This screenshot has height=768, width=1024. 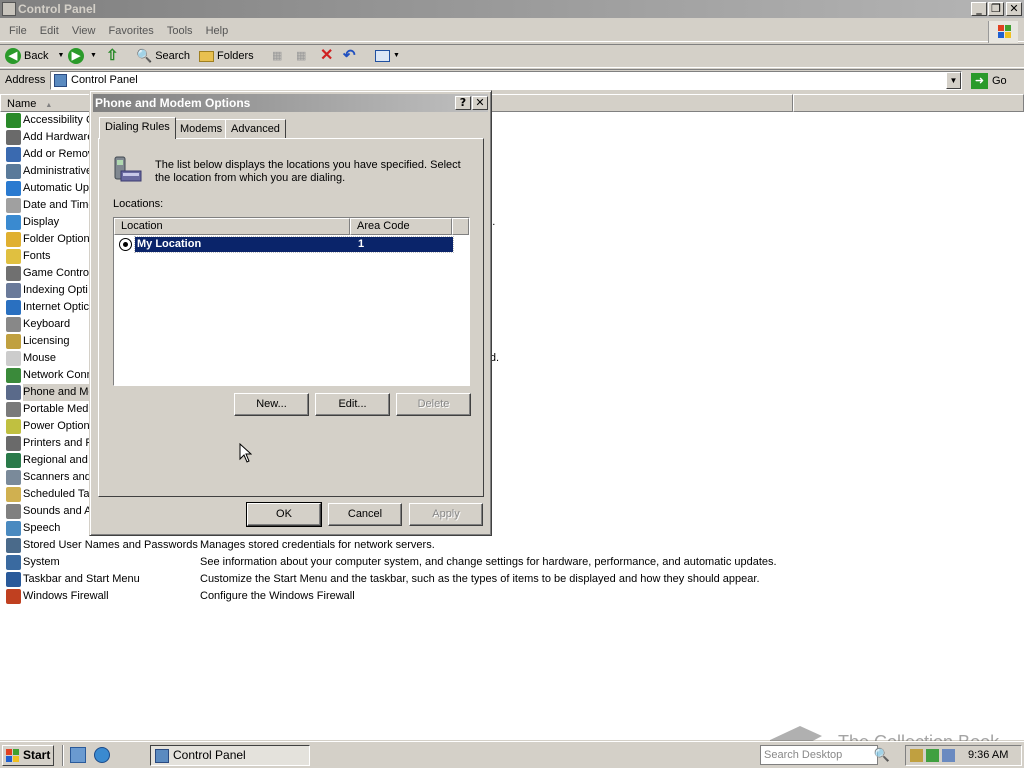 I want to click on phone-icon, so click(x=130, y=170).